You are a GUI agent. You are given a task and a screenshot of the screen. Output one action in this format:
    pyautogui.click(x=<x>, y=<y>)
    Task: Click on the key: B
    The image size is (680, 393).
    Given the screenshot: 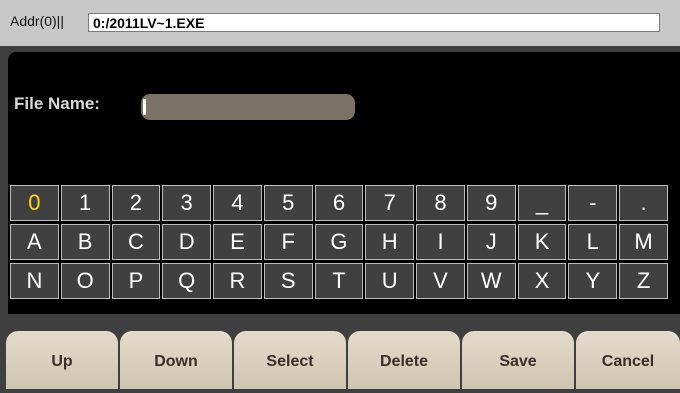 What is the action you would take?
    pyautogui.click(x=85, y=242)
    